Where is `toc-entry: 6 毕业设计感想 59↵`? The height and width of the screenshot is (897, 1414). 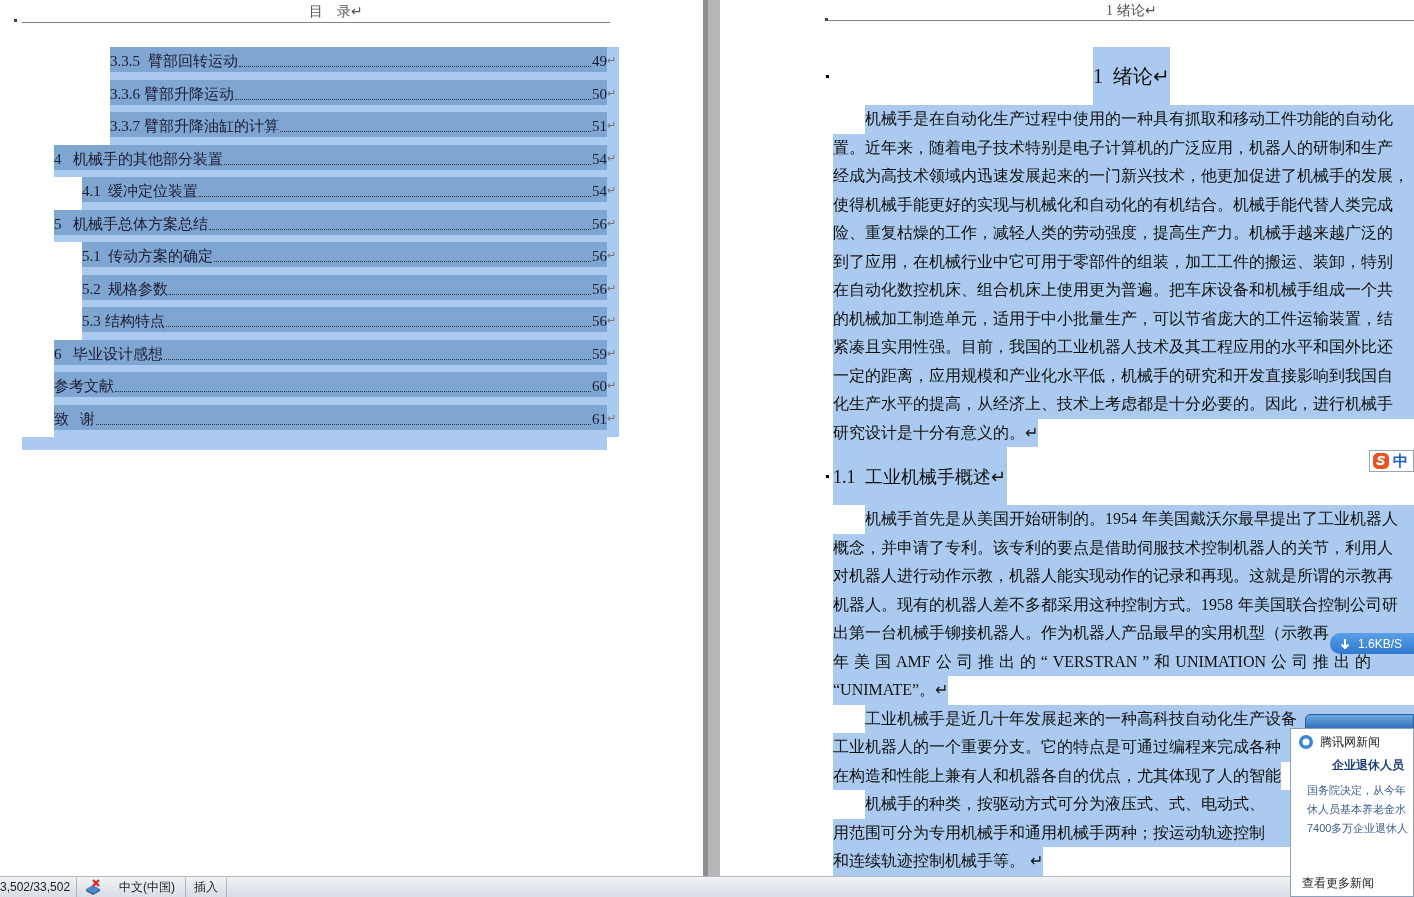
toc-entry: 6 毕业设计感想 59↵ is located at coordinates (336, 355).